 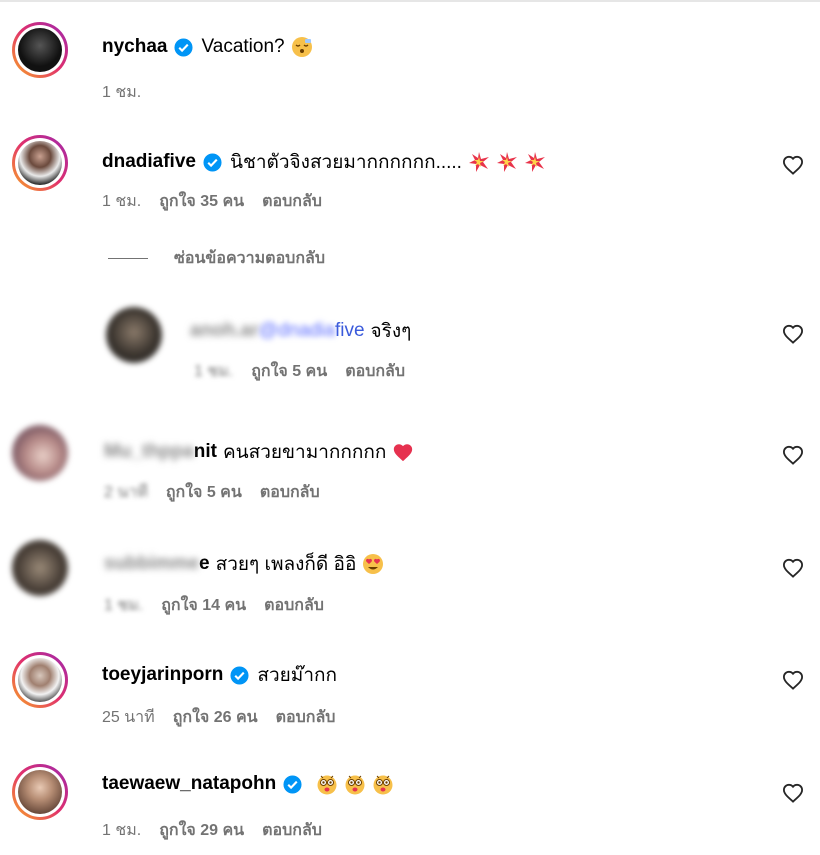 I want to click on comment-username: taewaew_natapohn, so click(x=189, y=784).